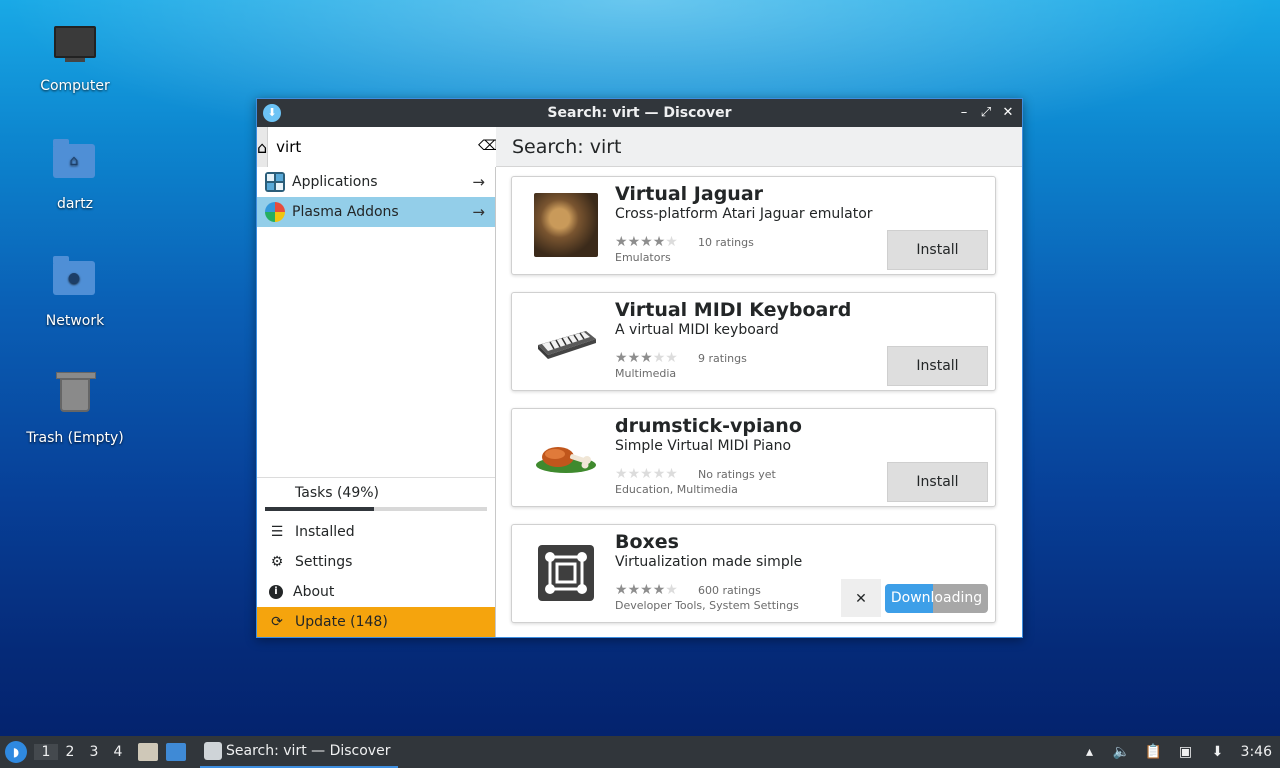 Image resolution: width=1280 pixels, height=768 pixels. What do you see at coordinates (341, 622) in the screenshot?
I see `nav-label: Update (148)` at bounding box center [341, 622].